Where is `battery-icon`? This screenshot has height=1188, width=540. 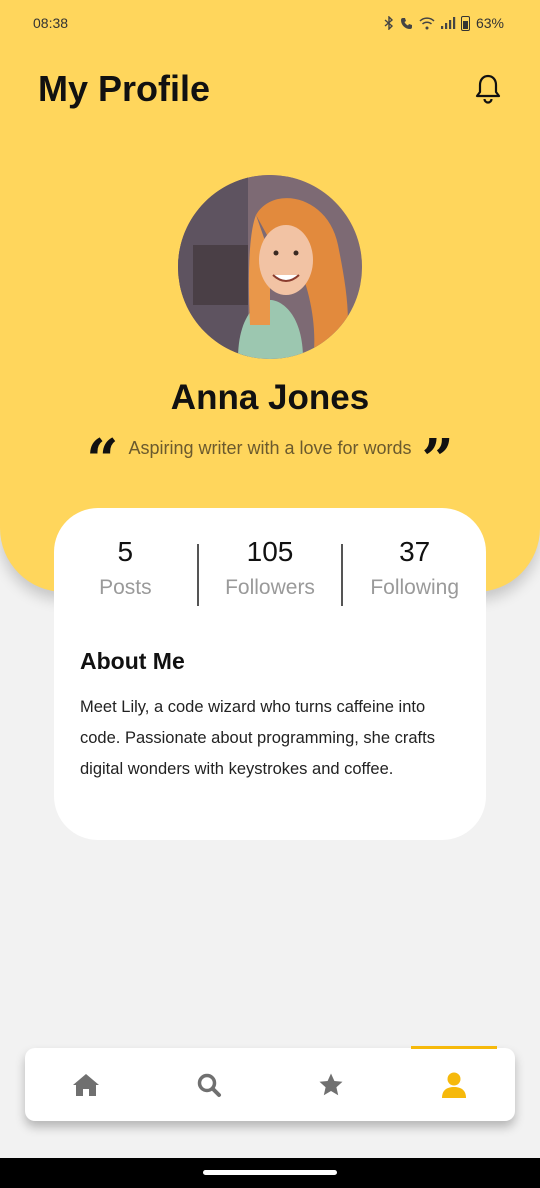
battery-icon is located at coordinates (465, 23).